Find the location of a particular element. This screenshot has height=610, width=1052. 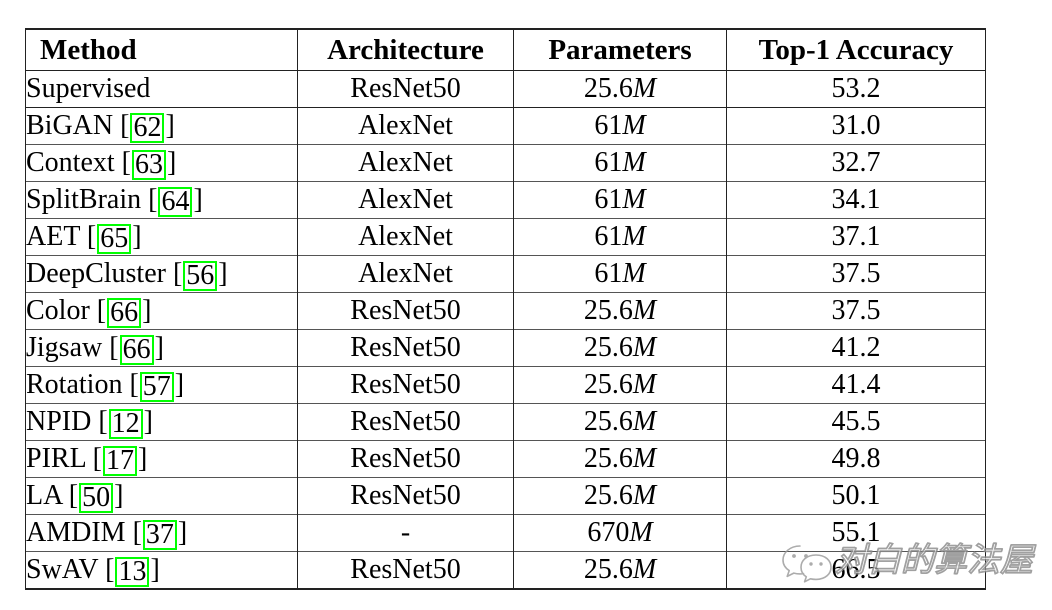

cell-accuracy: 41.4 is located at coordinates (856, 385).